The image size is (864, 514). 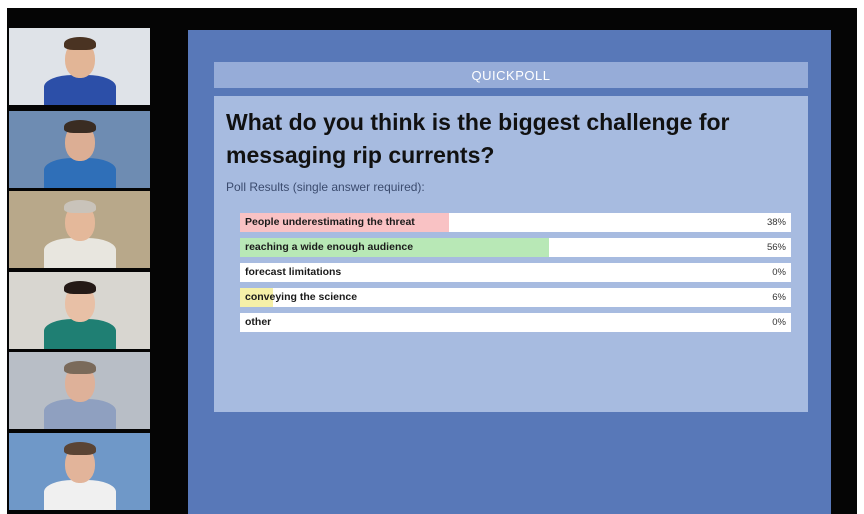 I want to click on poll-option-percent: 56%, so click(x=776, y=247).